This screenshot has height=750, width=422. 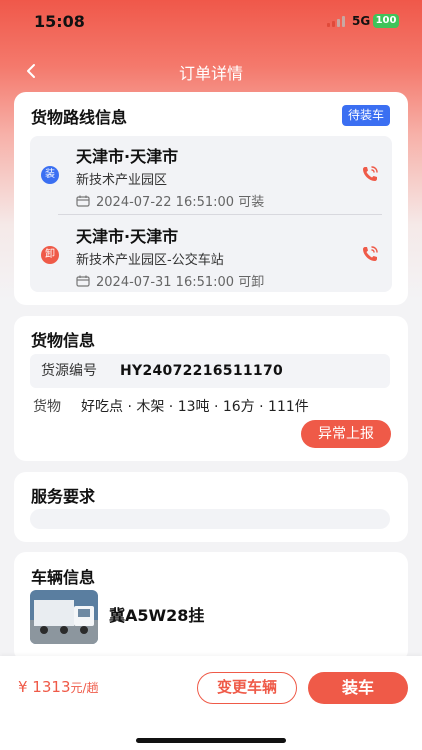 I want to click on status-badge: 待装车, so click(x=365, y=115).